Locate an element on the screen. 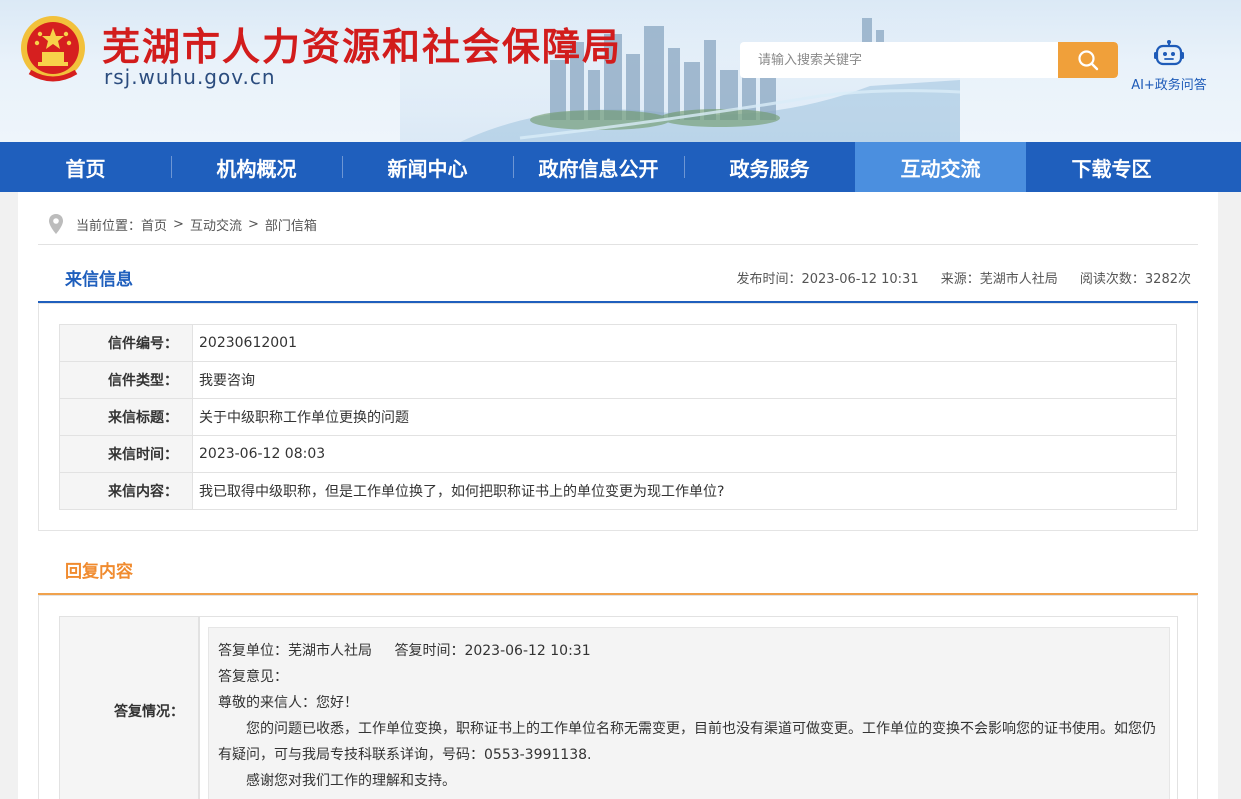 The image size is (1241, 799). reply-status-label: 答复情况： is located at coordinates (129, 707).